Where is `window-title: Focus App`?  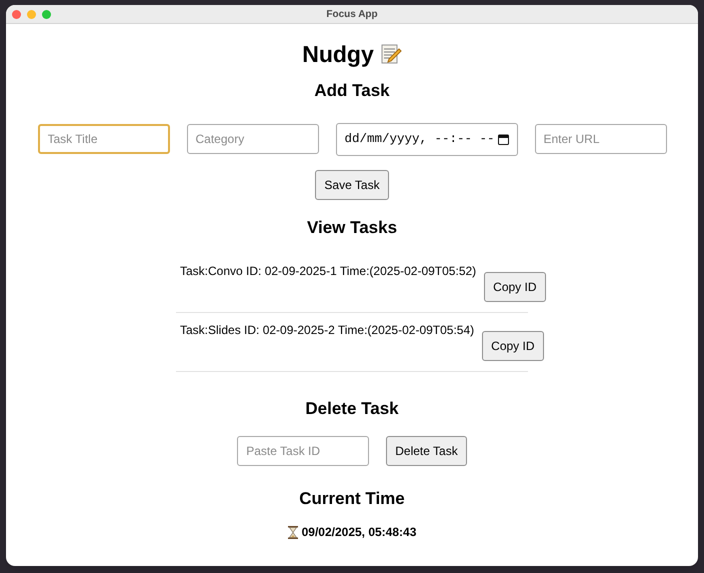
window-title: Focus App is located at coordinates (352, 15).